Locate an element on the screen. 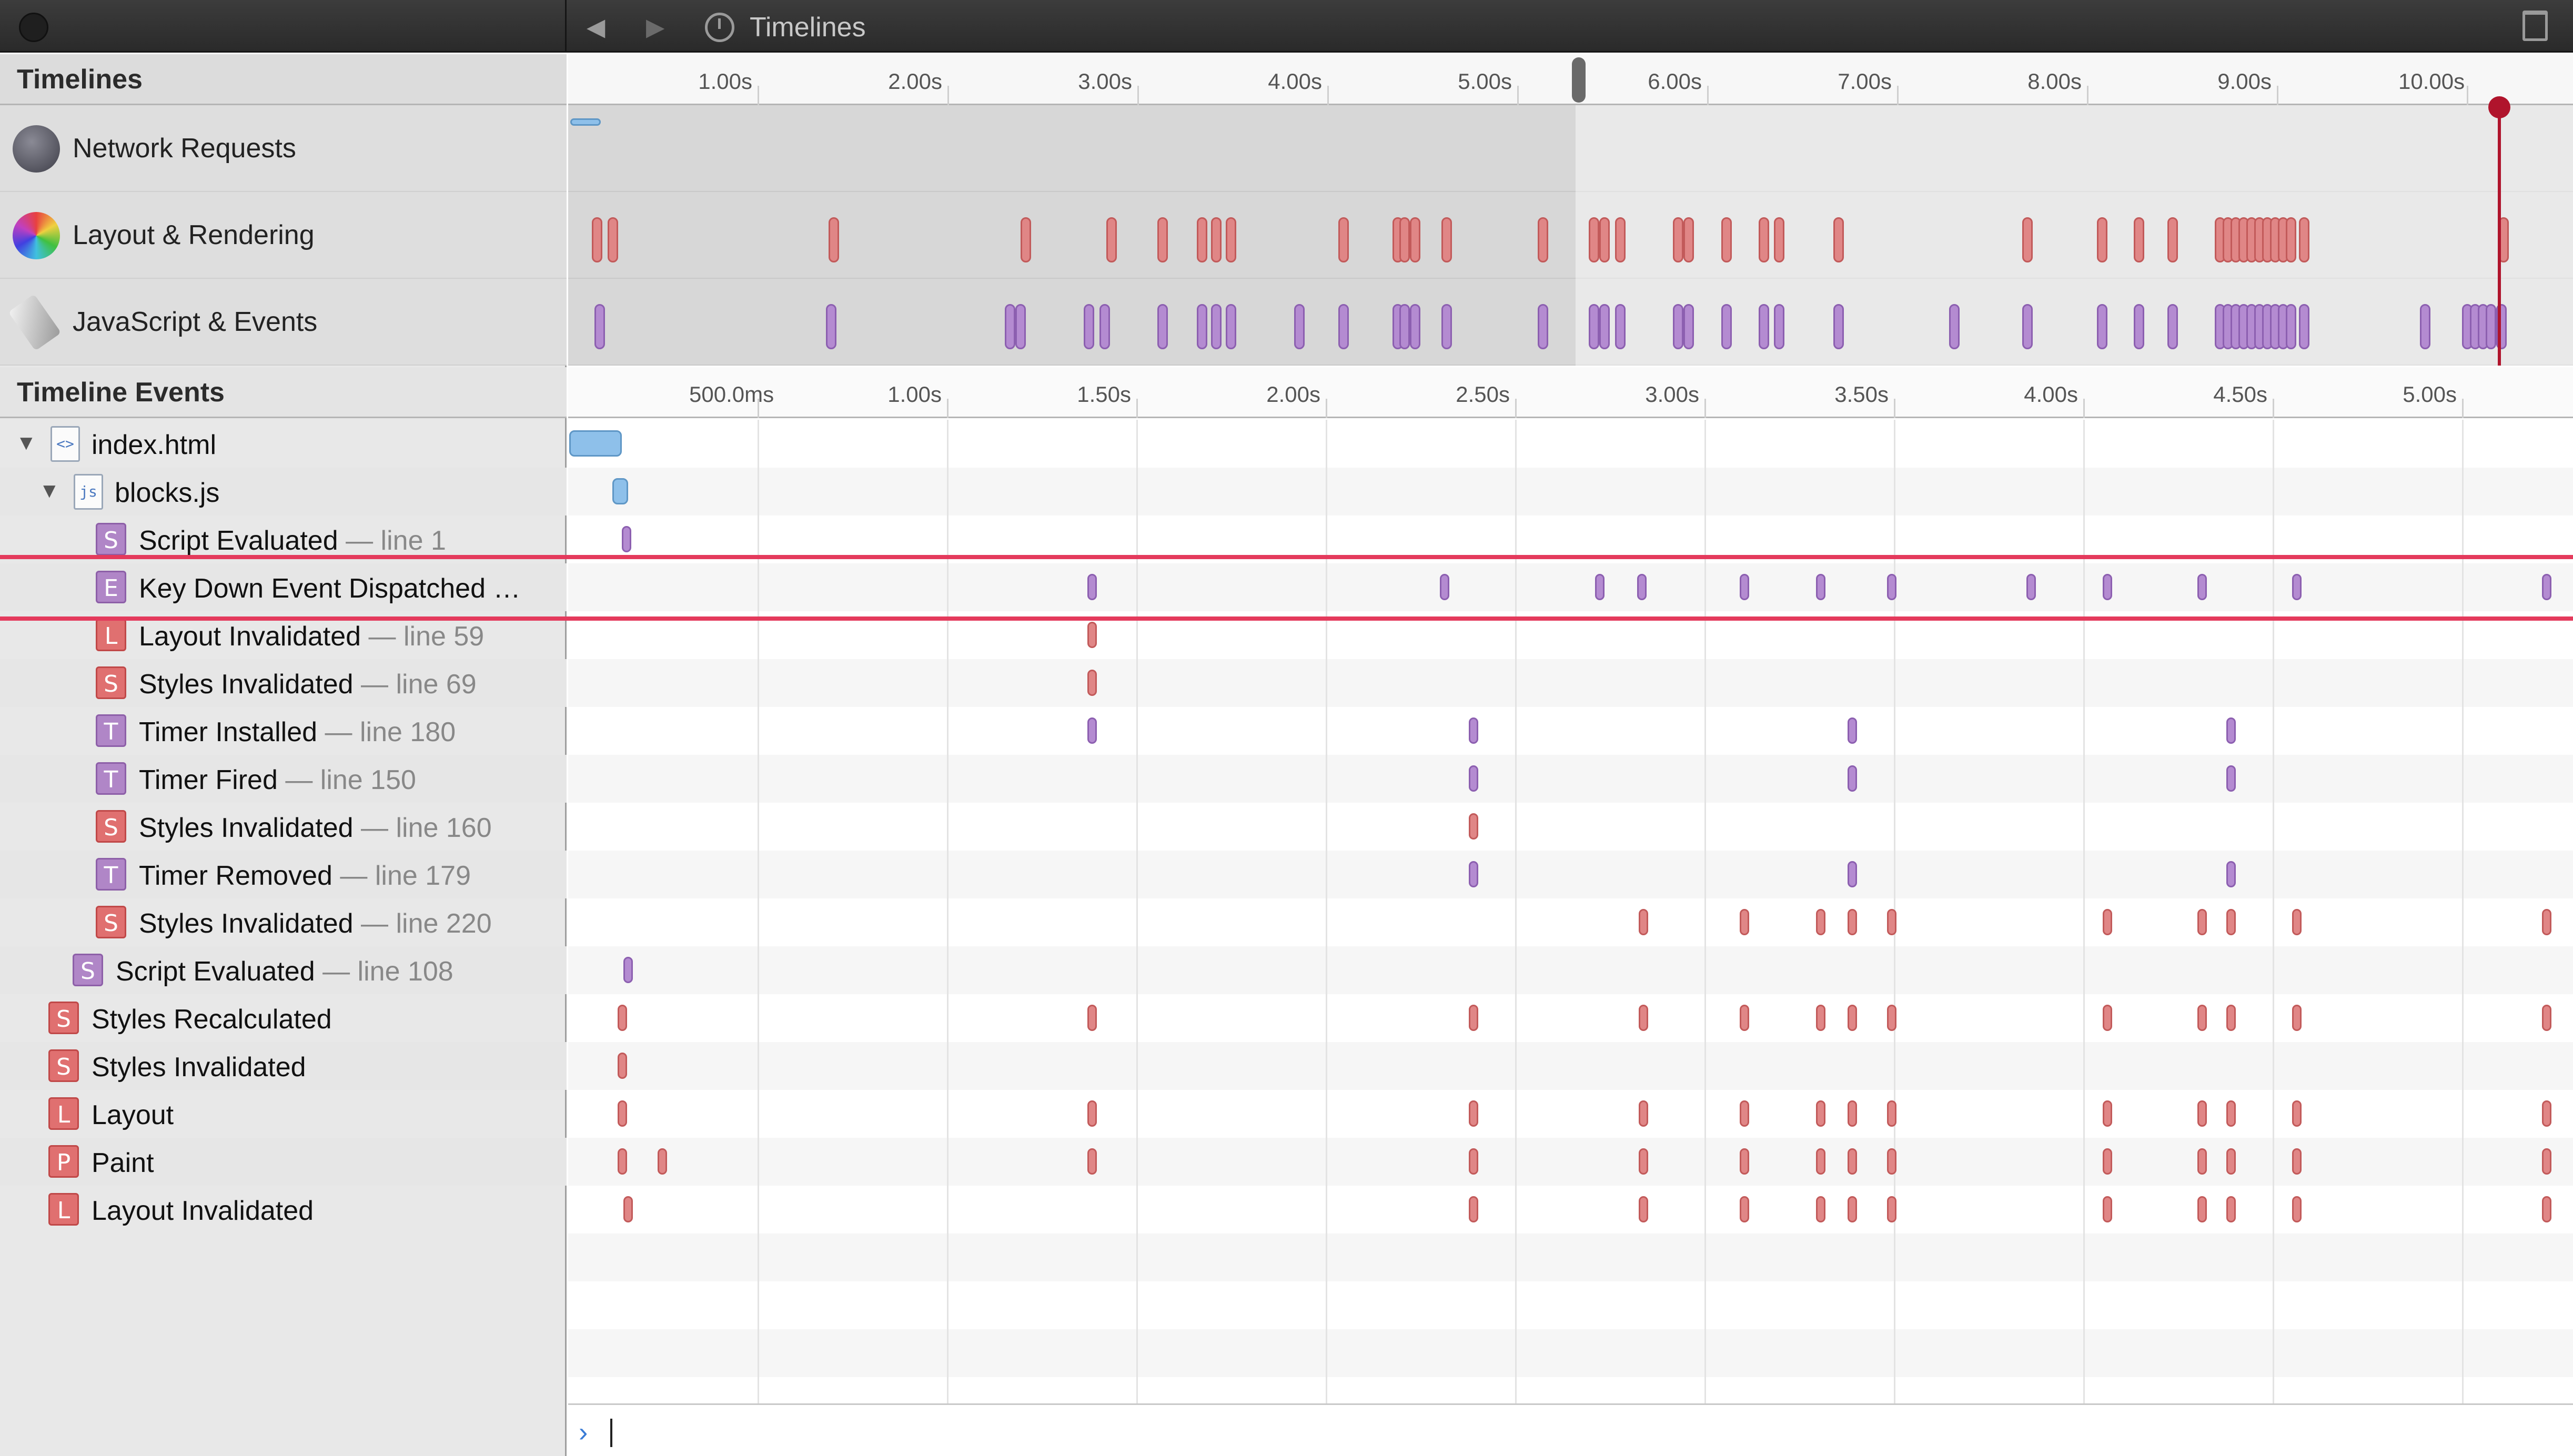  event-row: S Styles Recalculated is located at coordinates (283, 1018).